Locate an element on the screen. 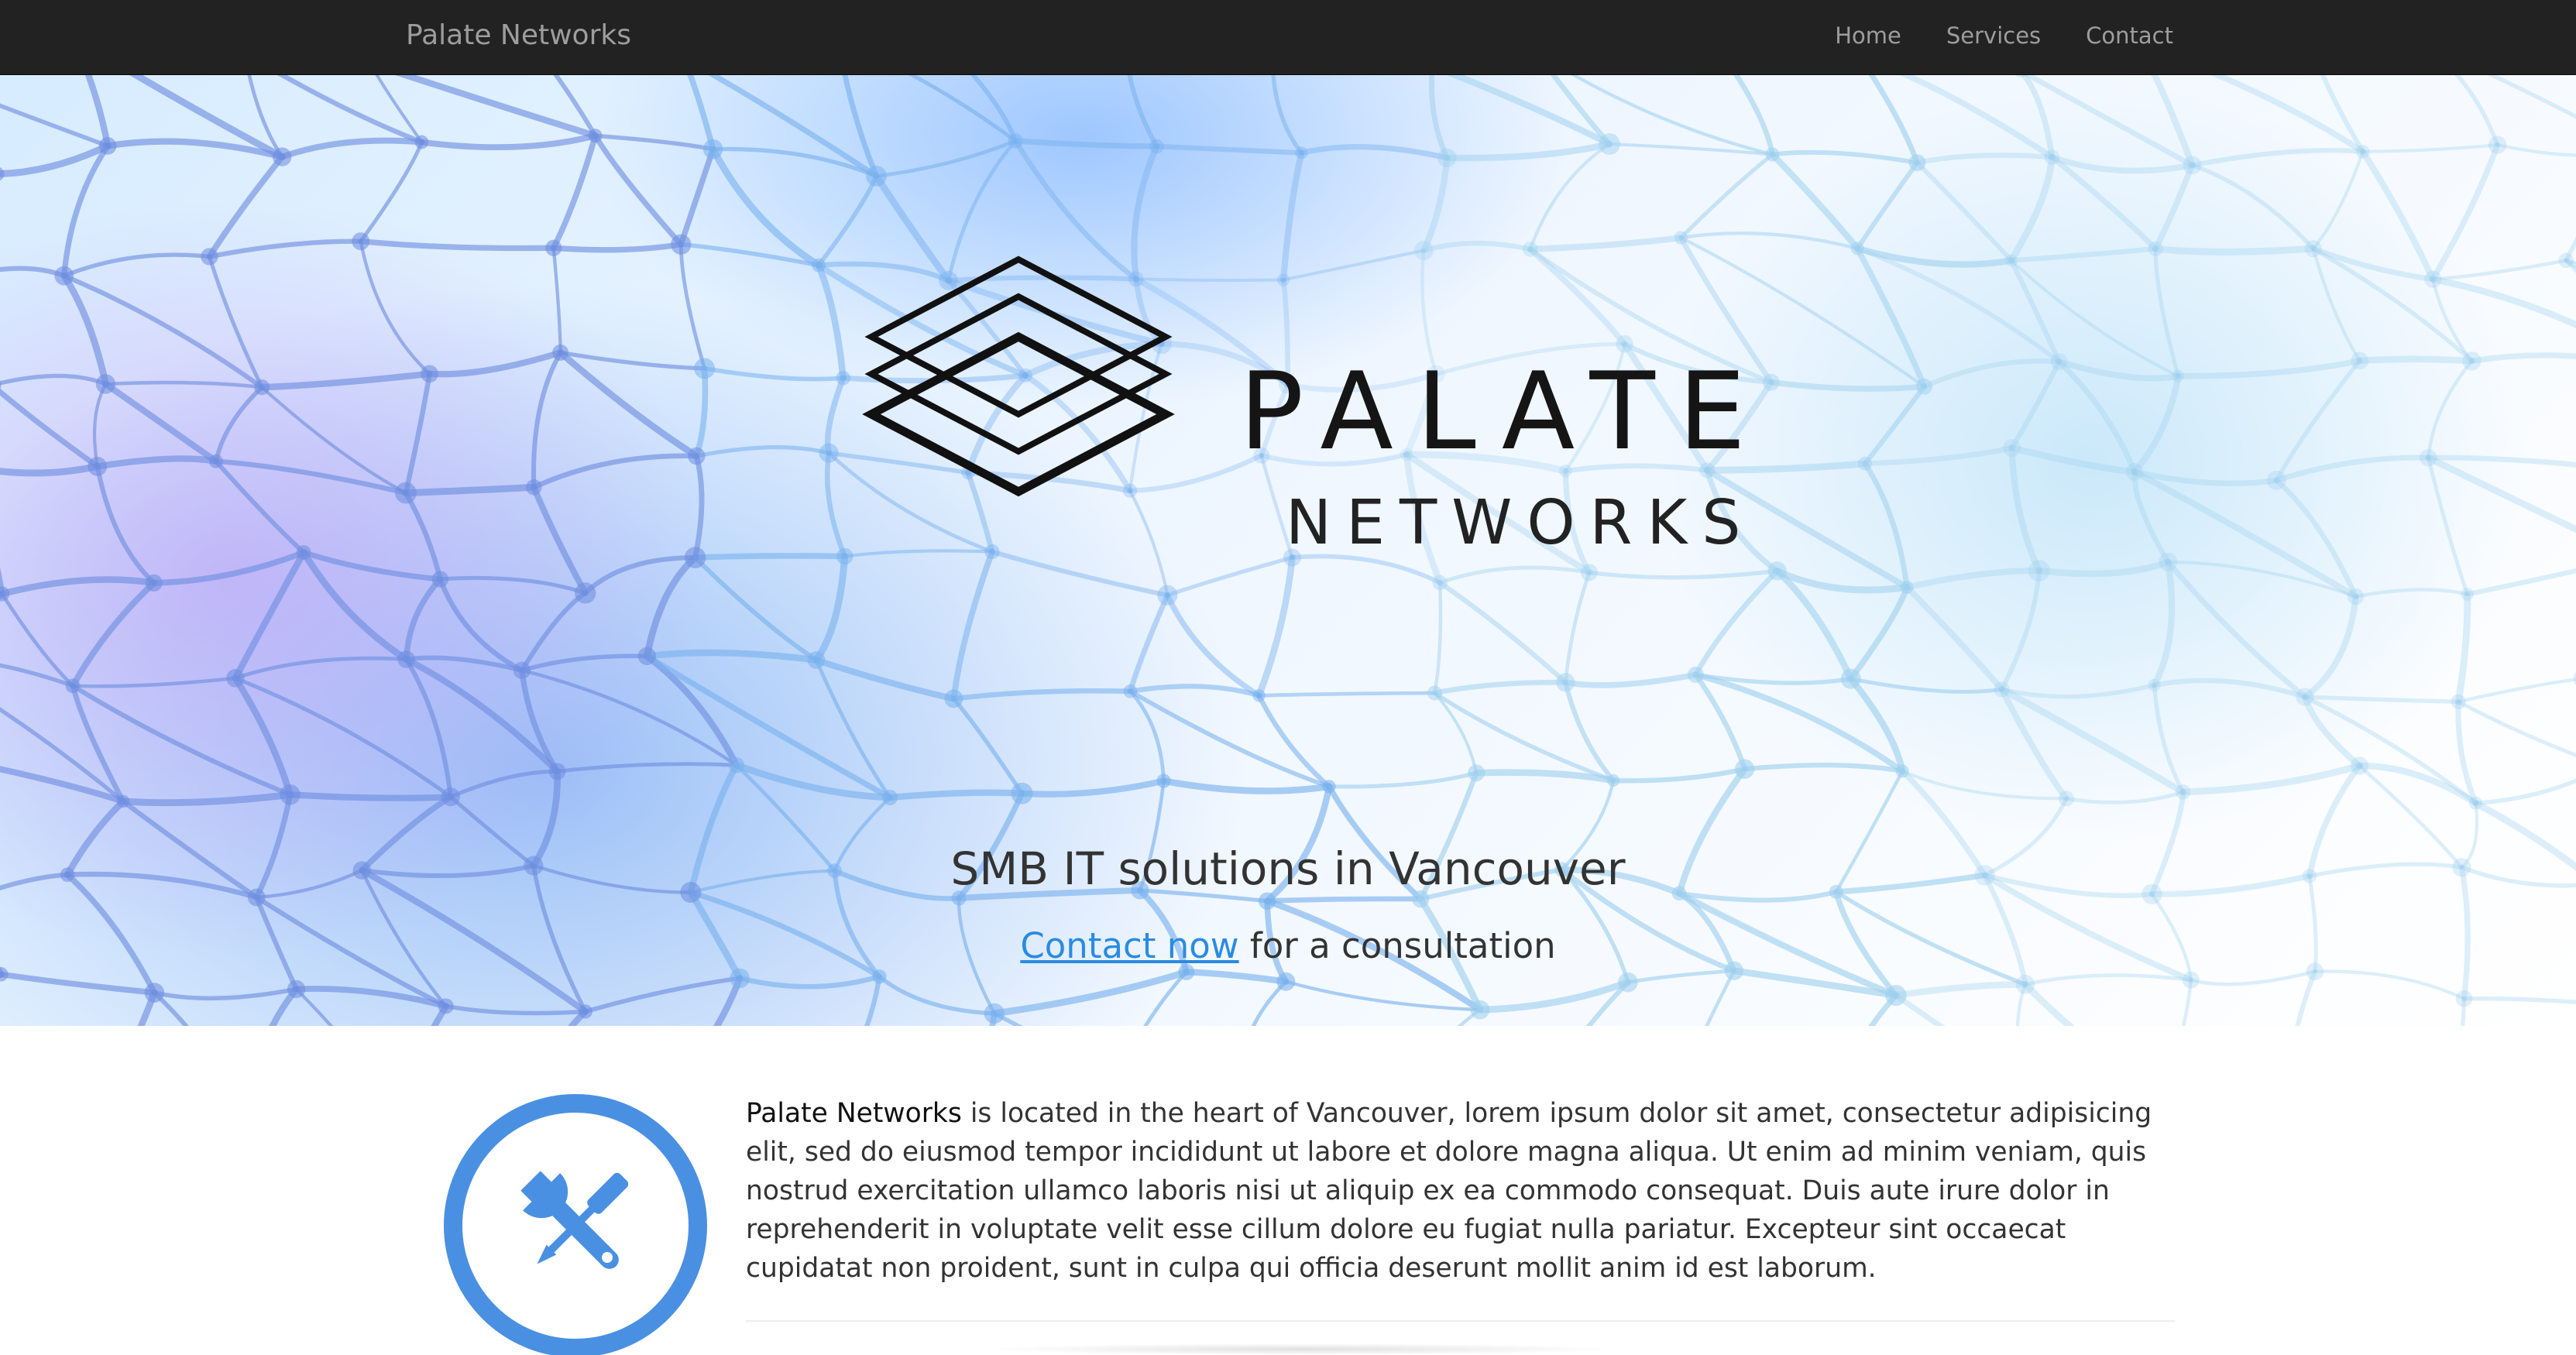 Image resolution: width=2576 pixels, height=1355 pixels. nav-link-contact: Contact is located at coordinates (2129, 35).